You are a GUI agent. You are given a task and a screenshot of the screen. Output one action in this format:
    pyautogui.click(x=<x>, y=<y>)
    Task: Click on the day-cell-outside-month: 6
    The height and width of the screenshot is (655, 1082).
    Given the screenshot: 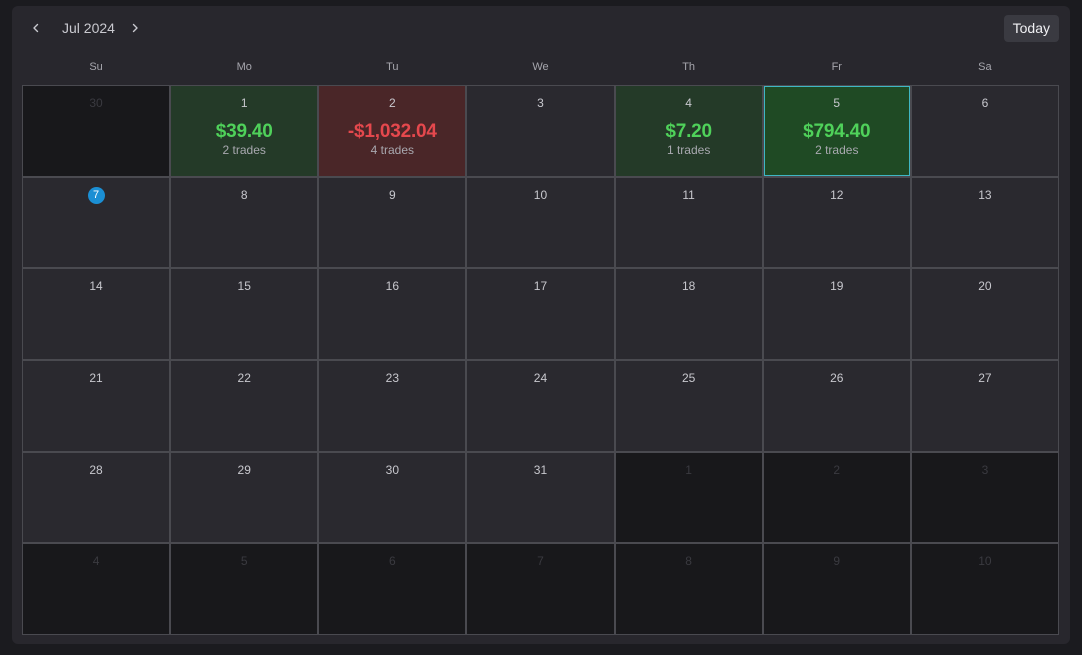 What is the action you would take?
    pyautogui.click(x=392, y=589)
    